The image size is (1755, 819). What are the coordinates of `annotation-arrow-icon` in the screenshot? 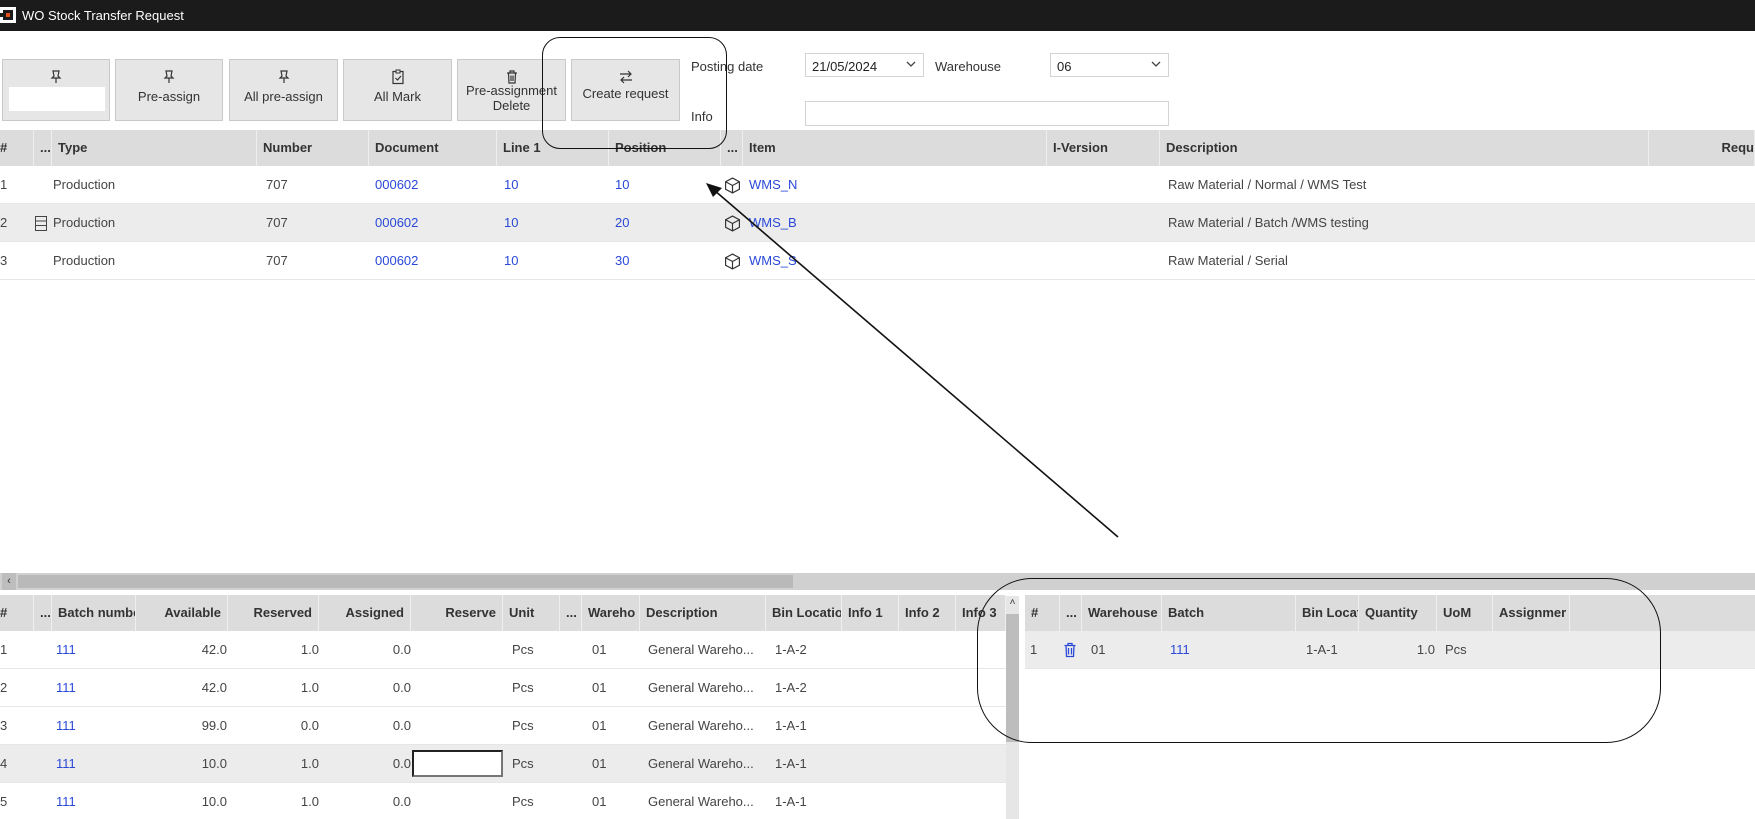 It's located at (912, 360).